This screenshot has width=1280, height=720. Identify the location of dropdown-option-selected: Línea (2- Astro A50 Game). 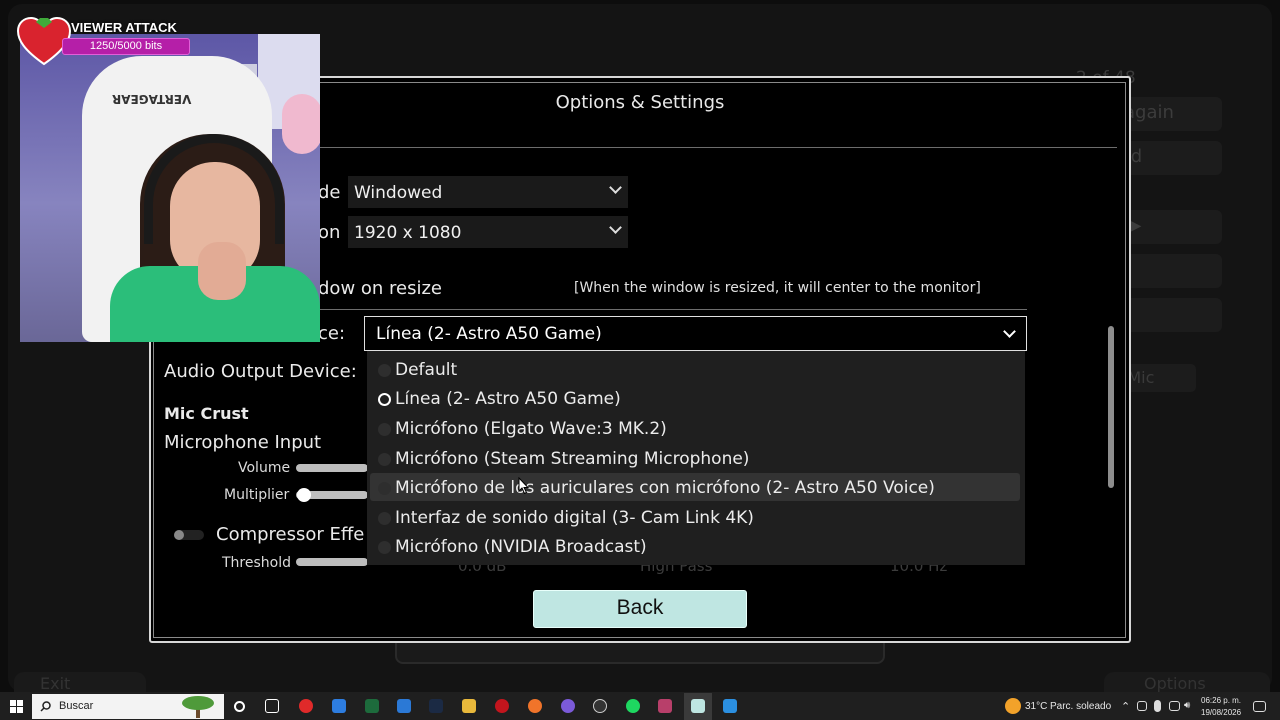
(695, 398).